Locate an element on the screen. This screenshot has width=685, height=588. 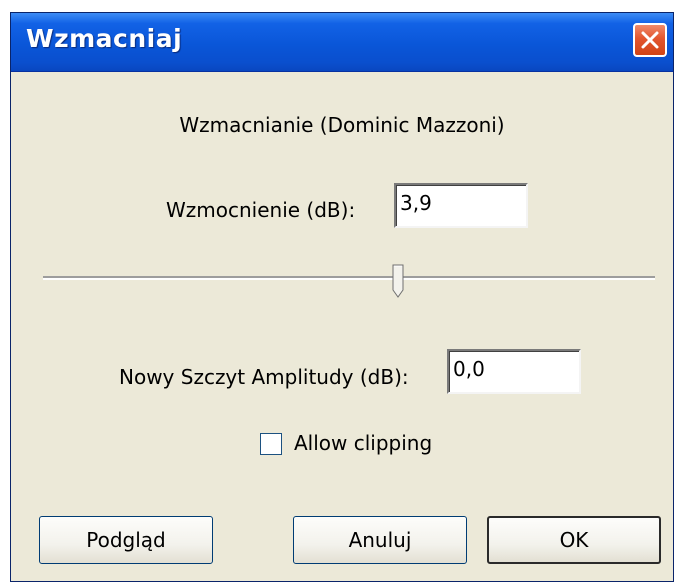
close-button is located at coordinates (650, 40).